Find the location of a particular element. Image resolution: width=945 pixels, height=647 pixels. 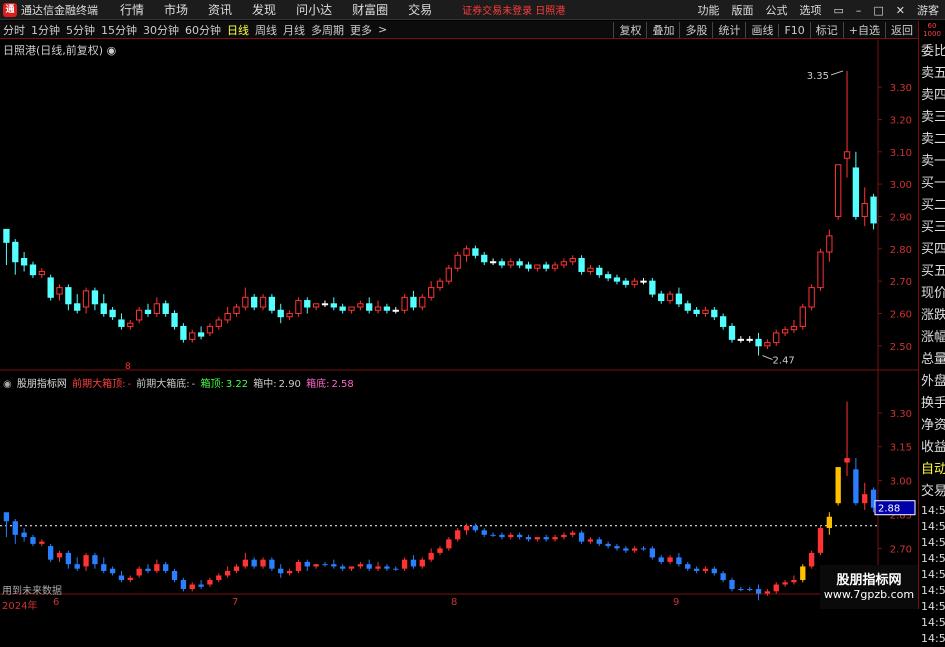

settings-circle-icon: ◉ is located at coordinates (112, 50).